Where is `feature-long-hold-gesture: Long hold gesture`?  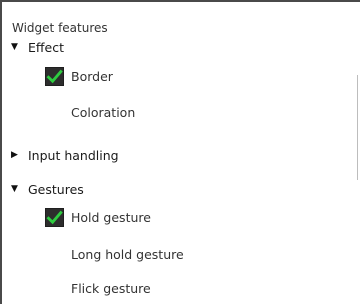
feature-long-hold-gesture: Long hold gesture is located at coordinates (174, 254).